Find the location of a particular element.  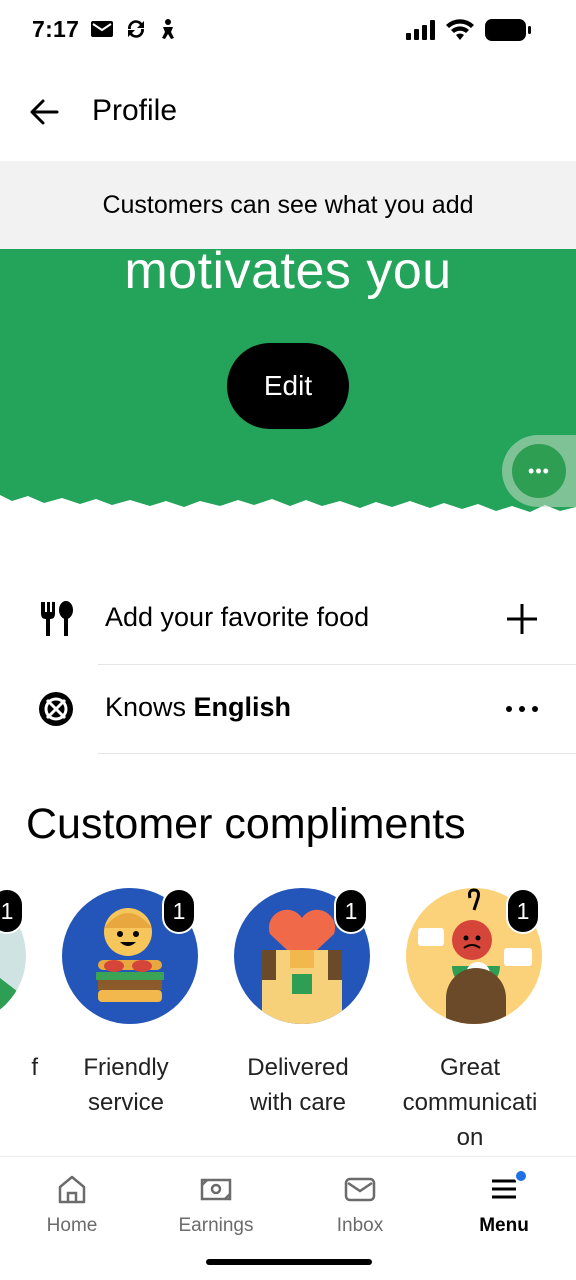

compliment-label: Great communicati on is located at coordinates (470, 1102).